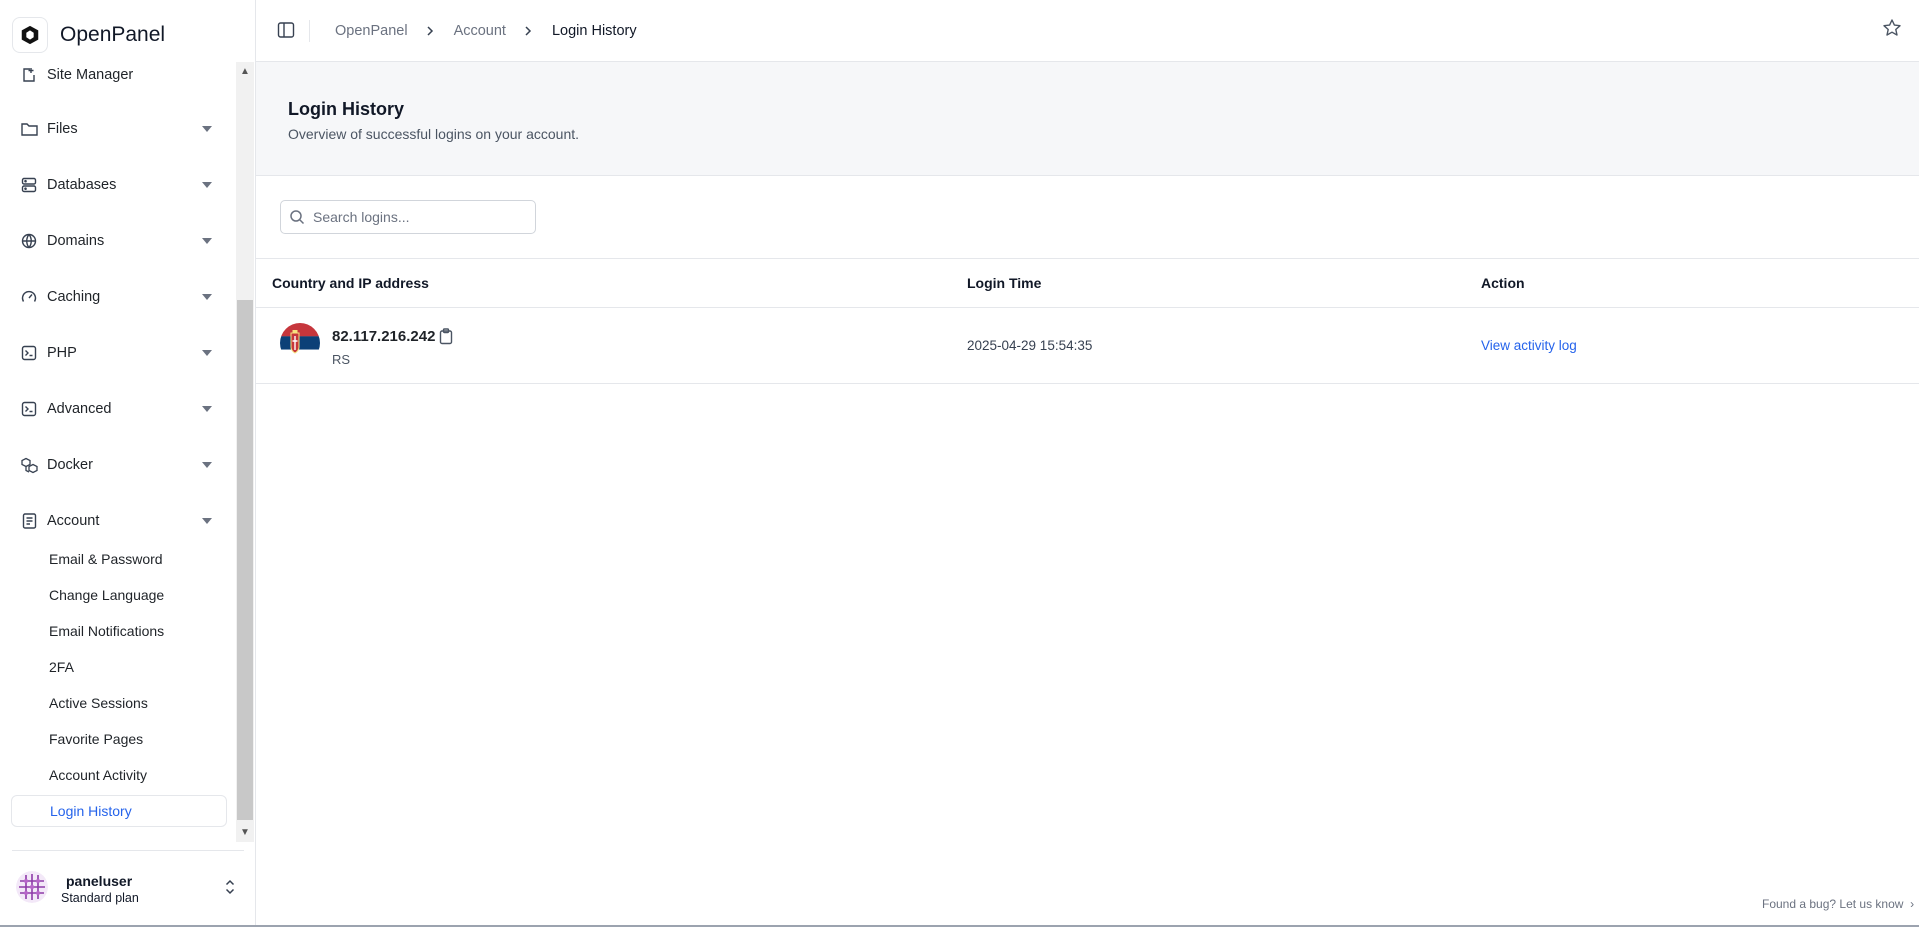 This screenshot has height=927, width=1919. Describe the element at coordinates (341, 359) in the screenshot. I see `country-code: RS` at that location.